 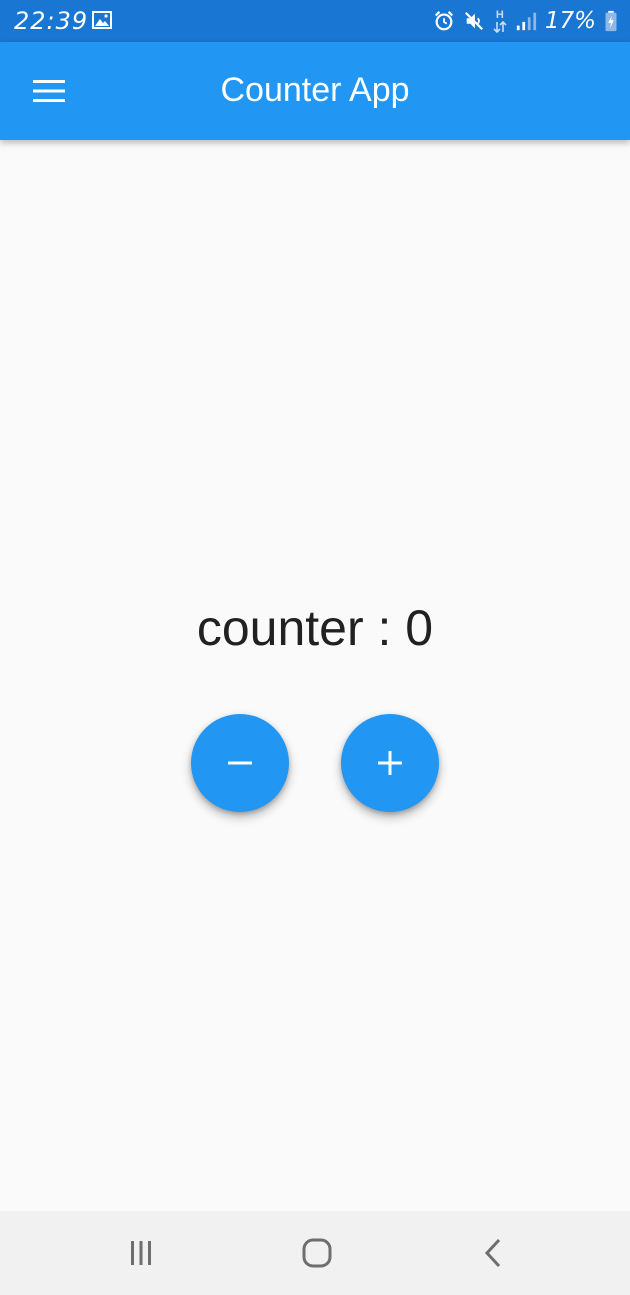 What do you see at coordinates (570, 21) in the screenshot?
I see `battery-percent: 17%` at bounding box center [570, 21].